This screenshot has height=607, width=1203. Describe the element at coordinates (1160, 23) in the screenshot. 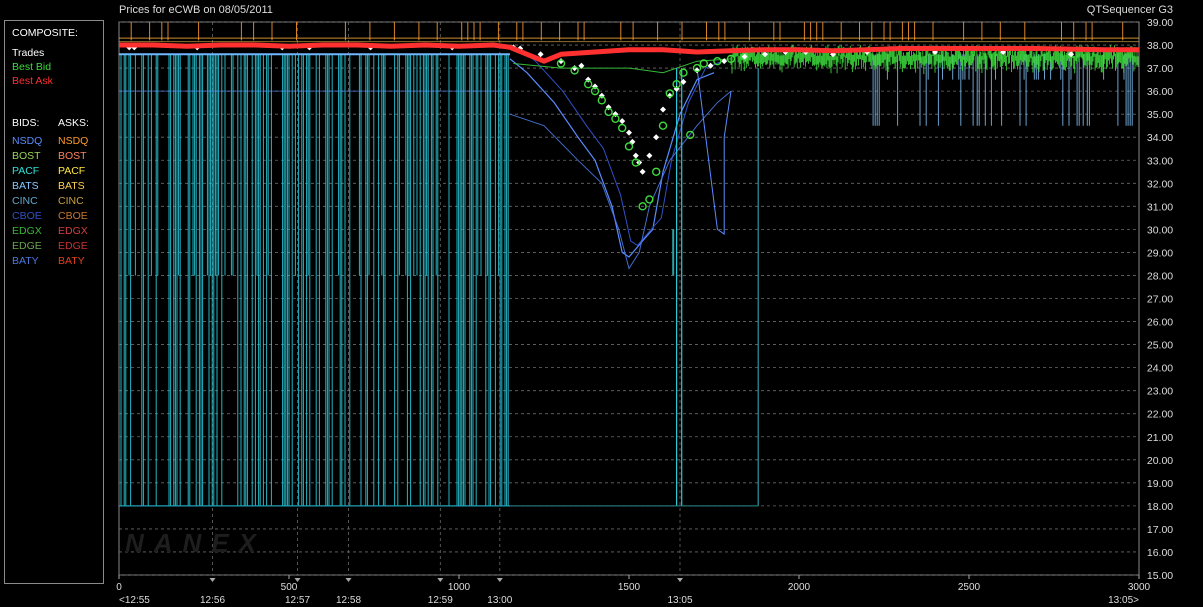

I see `y-tick-label: 39.00` at that location.